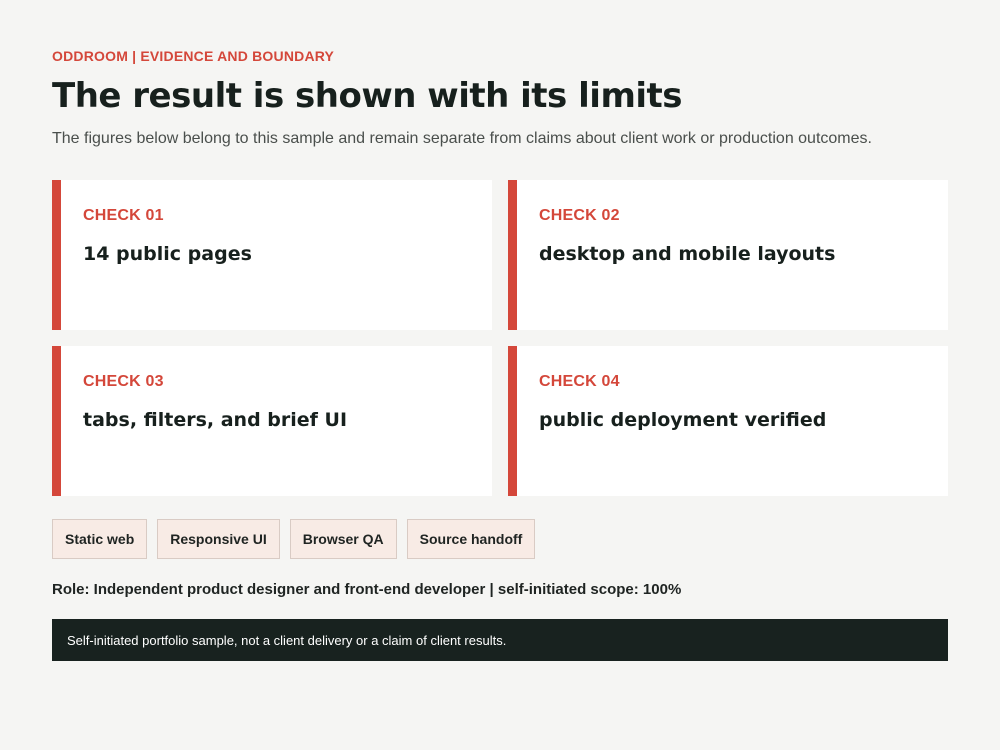  Describe the element at coordinates (167, 254) in the screenshot. I see `check-text: 14 public pages` at that location.